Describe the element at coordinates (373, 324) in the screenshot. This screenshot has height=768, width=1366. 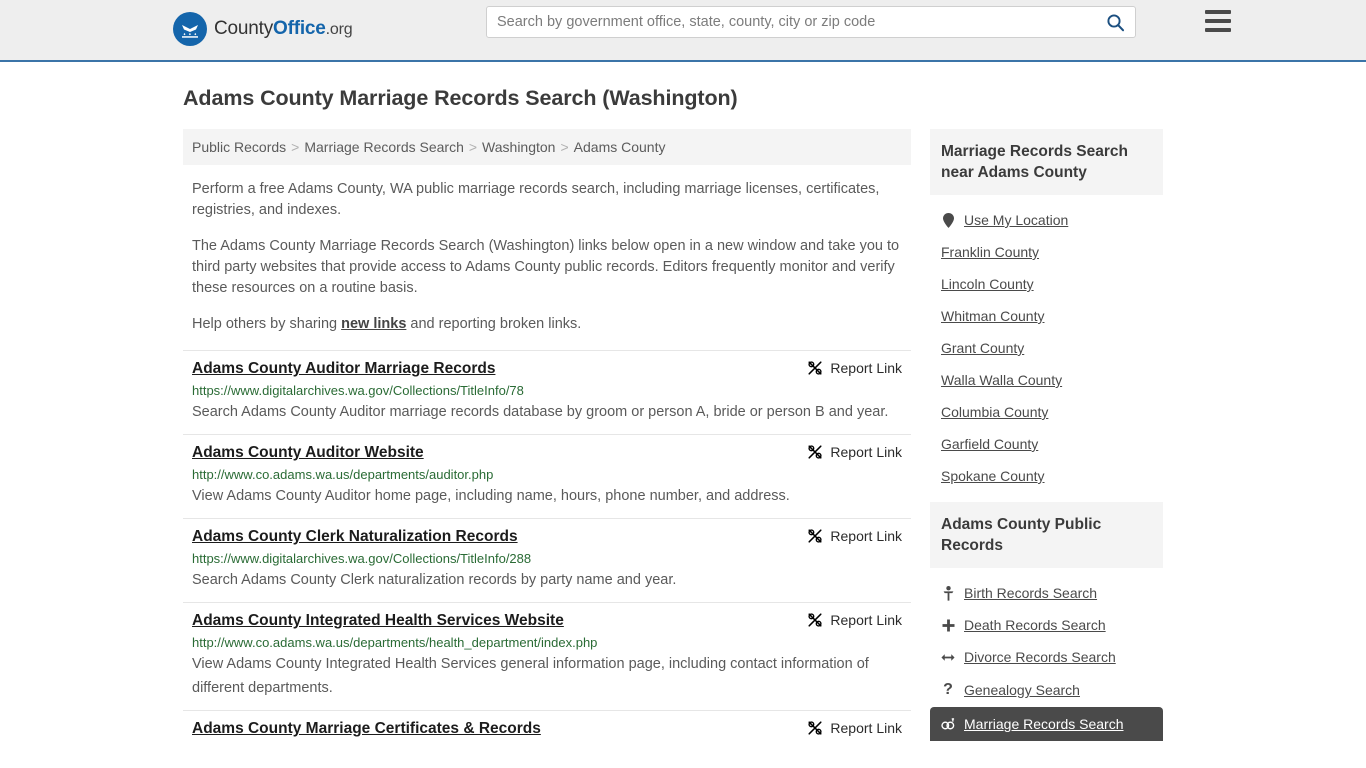
I see `new-links-link: new links` at that location.